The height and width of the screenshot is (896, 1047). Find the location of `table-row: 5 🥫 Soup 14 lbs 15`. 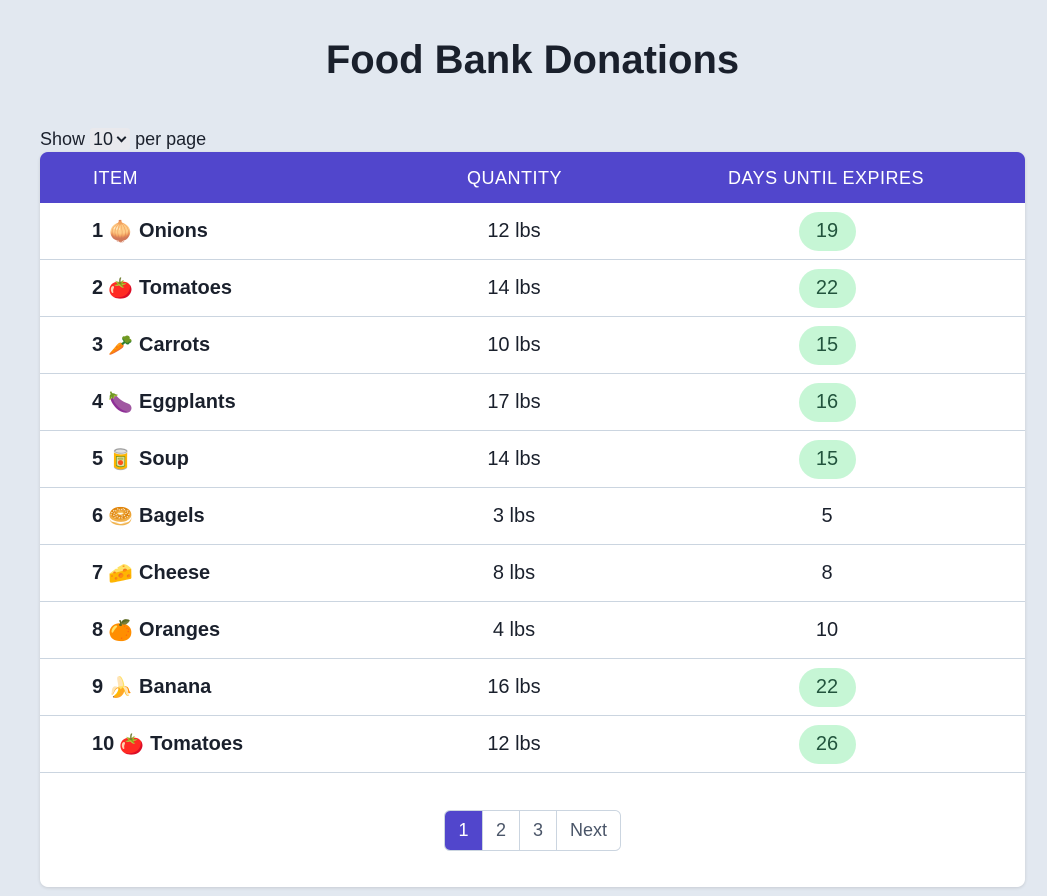

table-row: 5 🥫 Soup 14 lbs 15 is located at coordinates (532, 459).